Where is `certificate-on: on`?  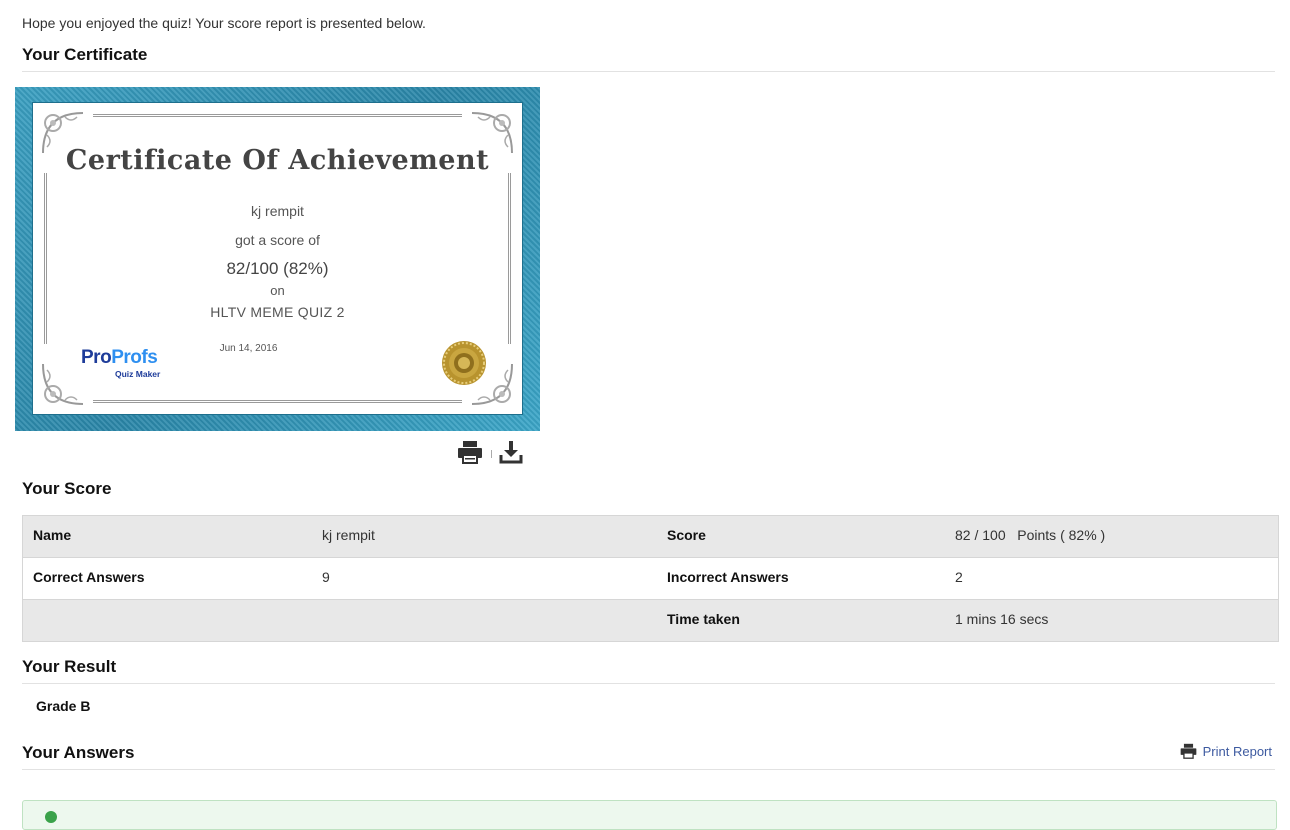
certificate-on: on is located at coordinates (277, 290).